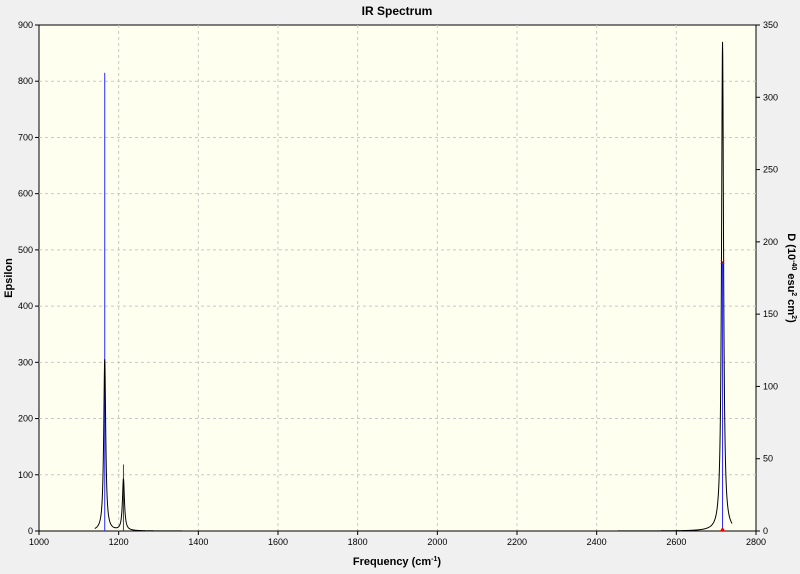 This screenshot has height=574, width=800. What do you see at coordinates (25, 362) in the screenshot?
I see `y-left-tick-label: 300` at bounding box center [25, 362].